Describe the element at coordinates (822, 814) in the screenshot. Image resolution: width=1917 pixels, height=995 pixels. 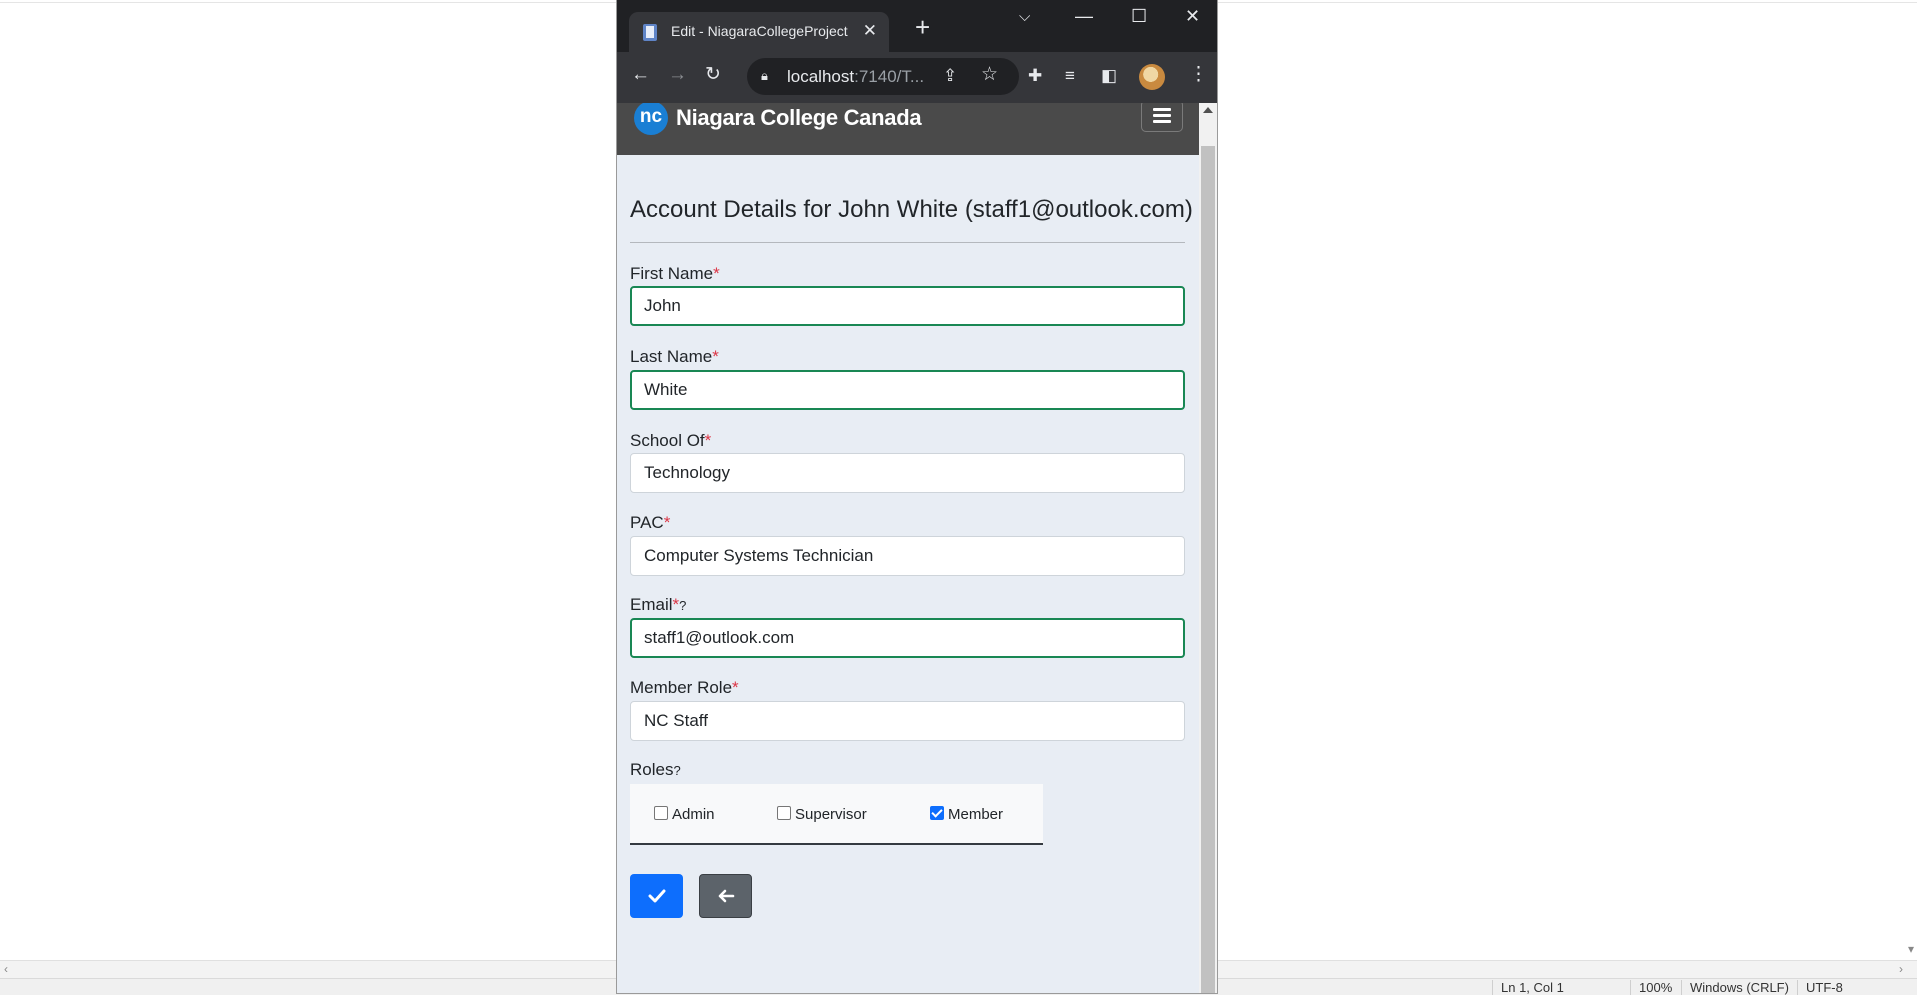
I see `role-supervisor: Supervisor` at that location.